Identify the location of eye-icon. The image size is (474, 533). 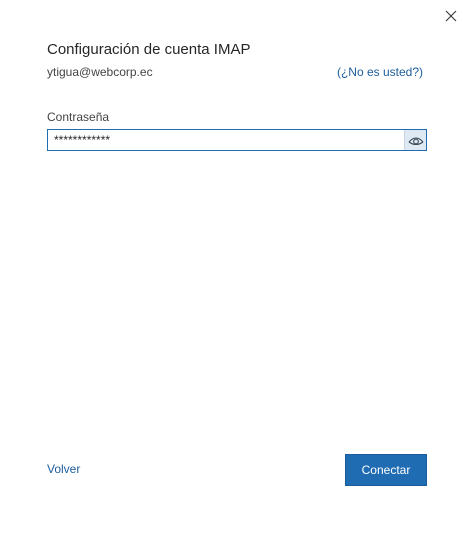
(415, 141).